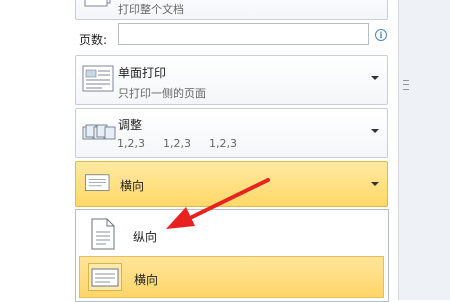  I want to click on print-range-dropdown: 打印整个文档, so click(231, 10).